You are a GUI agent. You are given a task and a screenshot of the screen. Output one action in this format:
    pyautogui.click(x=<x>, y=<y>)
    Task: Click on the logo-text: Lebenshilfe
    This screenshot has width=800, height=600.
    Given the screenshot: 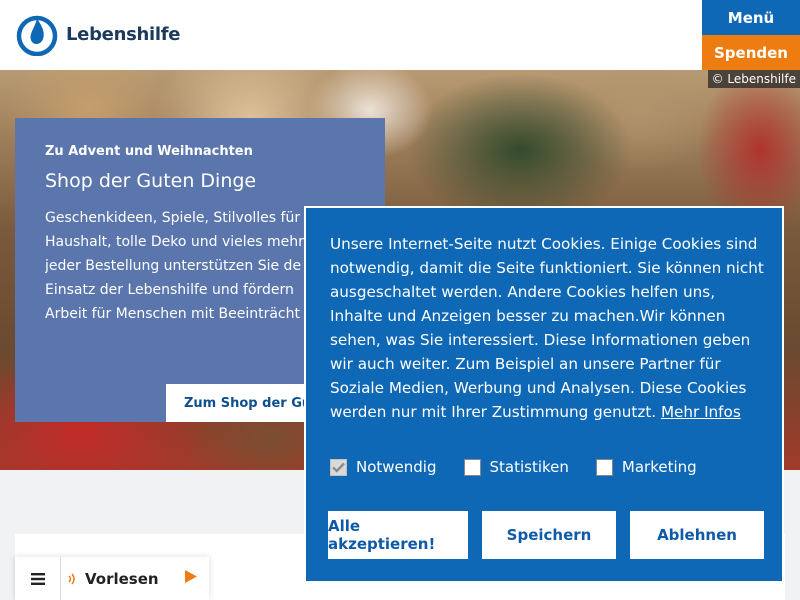 What is the action you would take?
    pyautogui.click(x=123, y=34)
    